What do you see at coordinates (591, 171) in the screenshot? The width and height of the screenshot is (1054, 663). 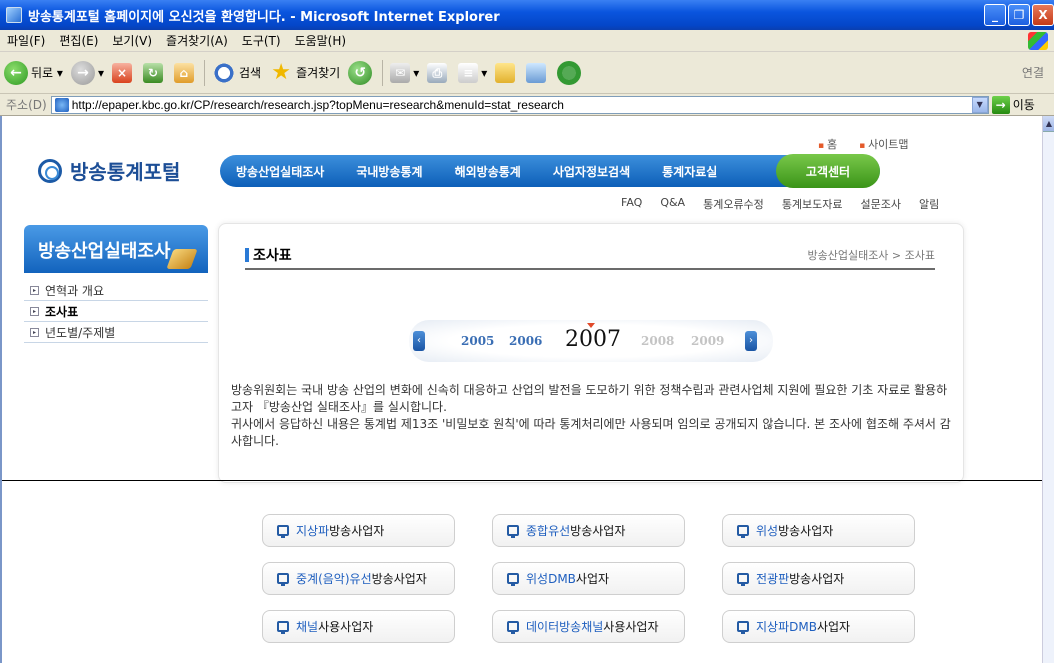 I see `gnb-operator-search: 사업자정보검색` at bounding box center [591, 171].